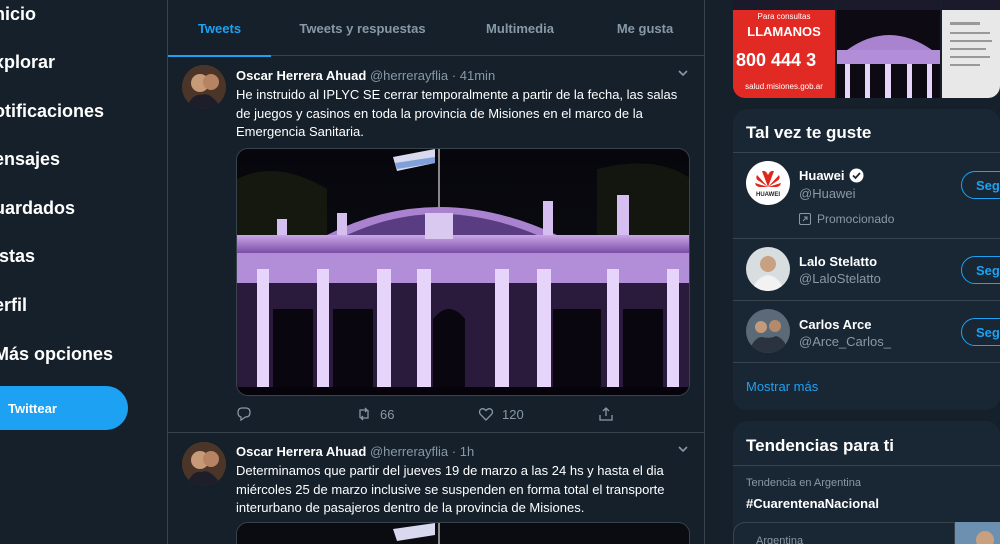 The width and height of the screenshot is (1000, 544). What do you see at coordinates (977, 533) in the screenshot?
I see `trend-thumbnail` at bounding box center [977, 533].